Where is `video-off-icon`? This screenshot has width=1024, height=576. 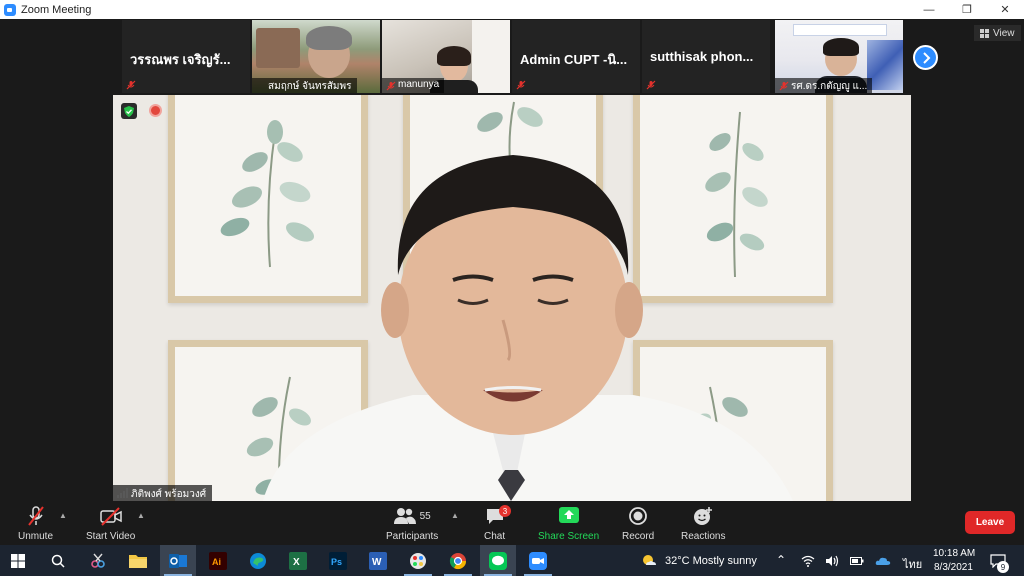
video-off-icon is located at coordinates (110, 516).